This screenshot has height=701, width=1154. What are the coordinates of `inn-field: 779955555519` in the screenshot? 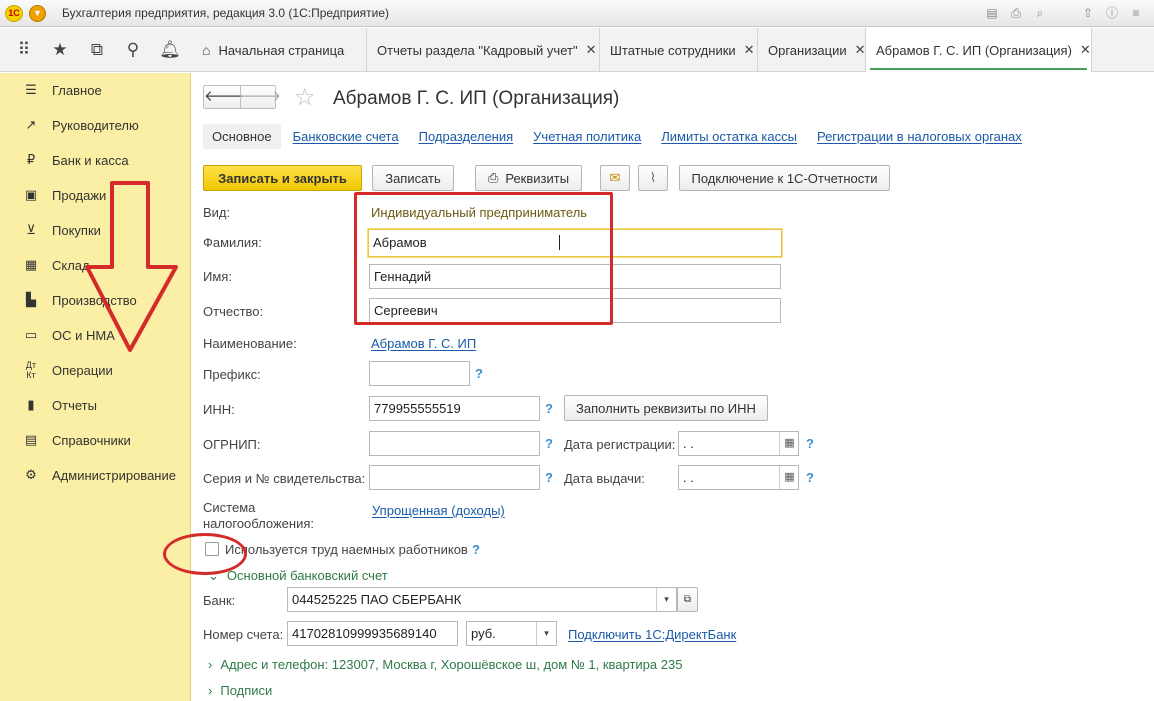 It's located at (454, 408).